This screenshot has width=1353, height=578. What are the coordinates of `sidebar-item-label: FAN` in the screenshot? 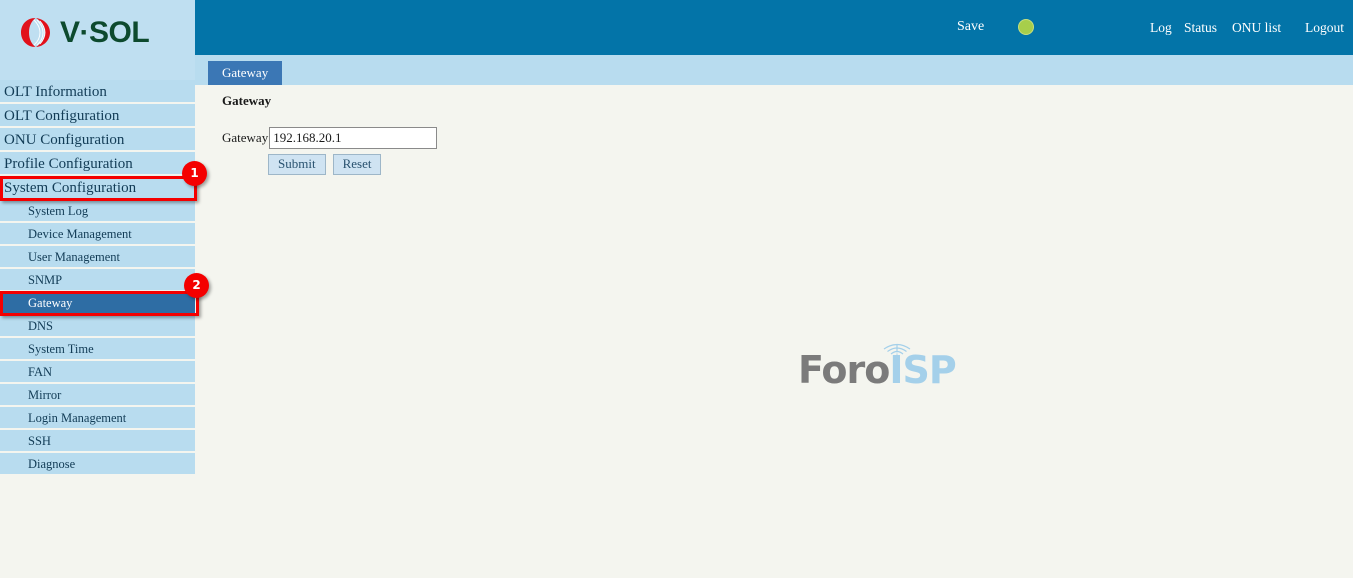 It's located at (40, 372).